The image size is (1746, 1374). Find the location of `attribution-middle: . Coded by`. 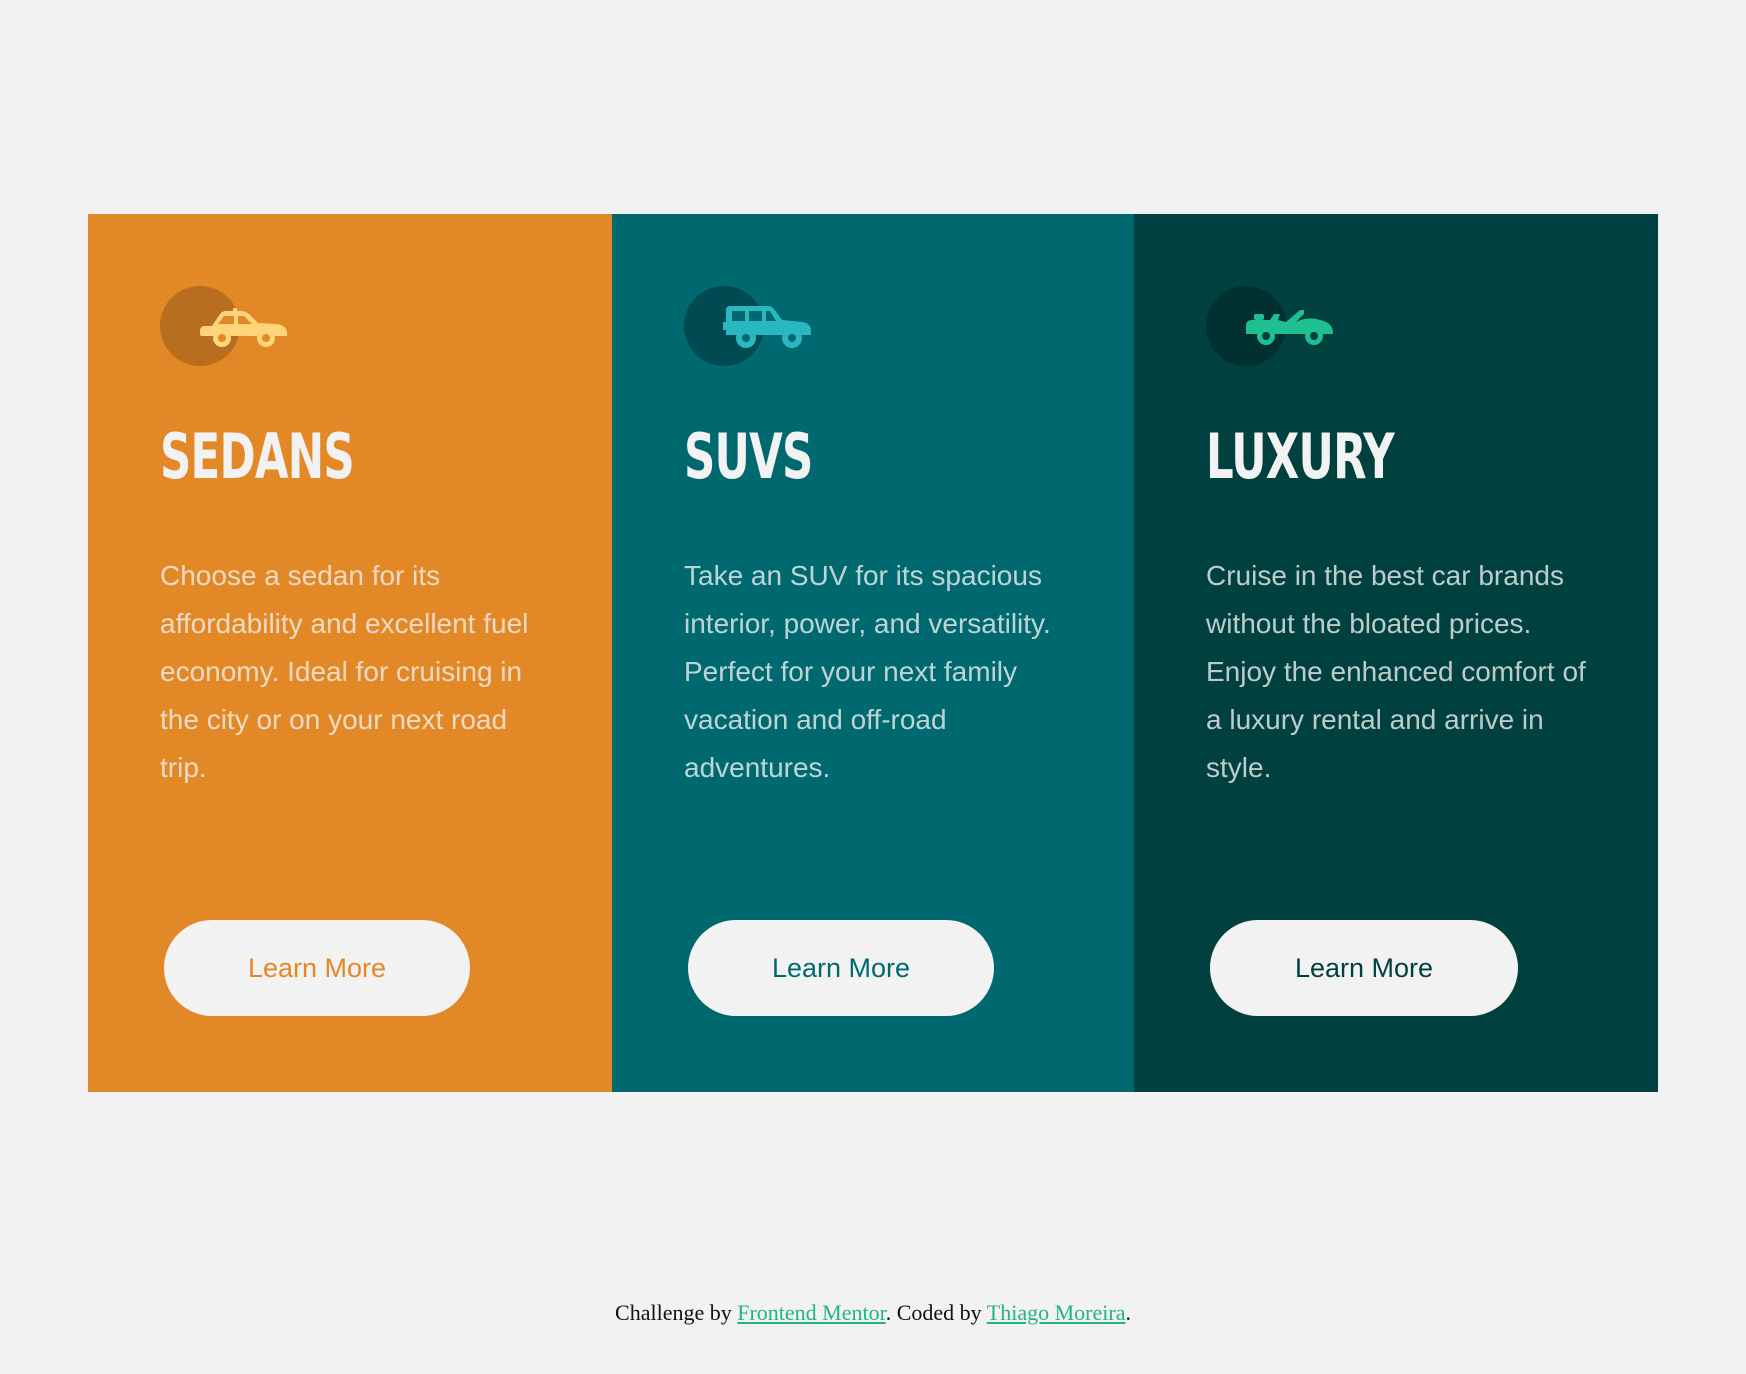

attribution-middle: . Coded by is located at coordinates (936, 1312).